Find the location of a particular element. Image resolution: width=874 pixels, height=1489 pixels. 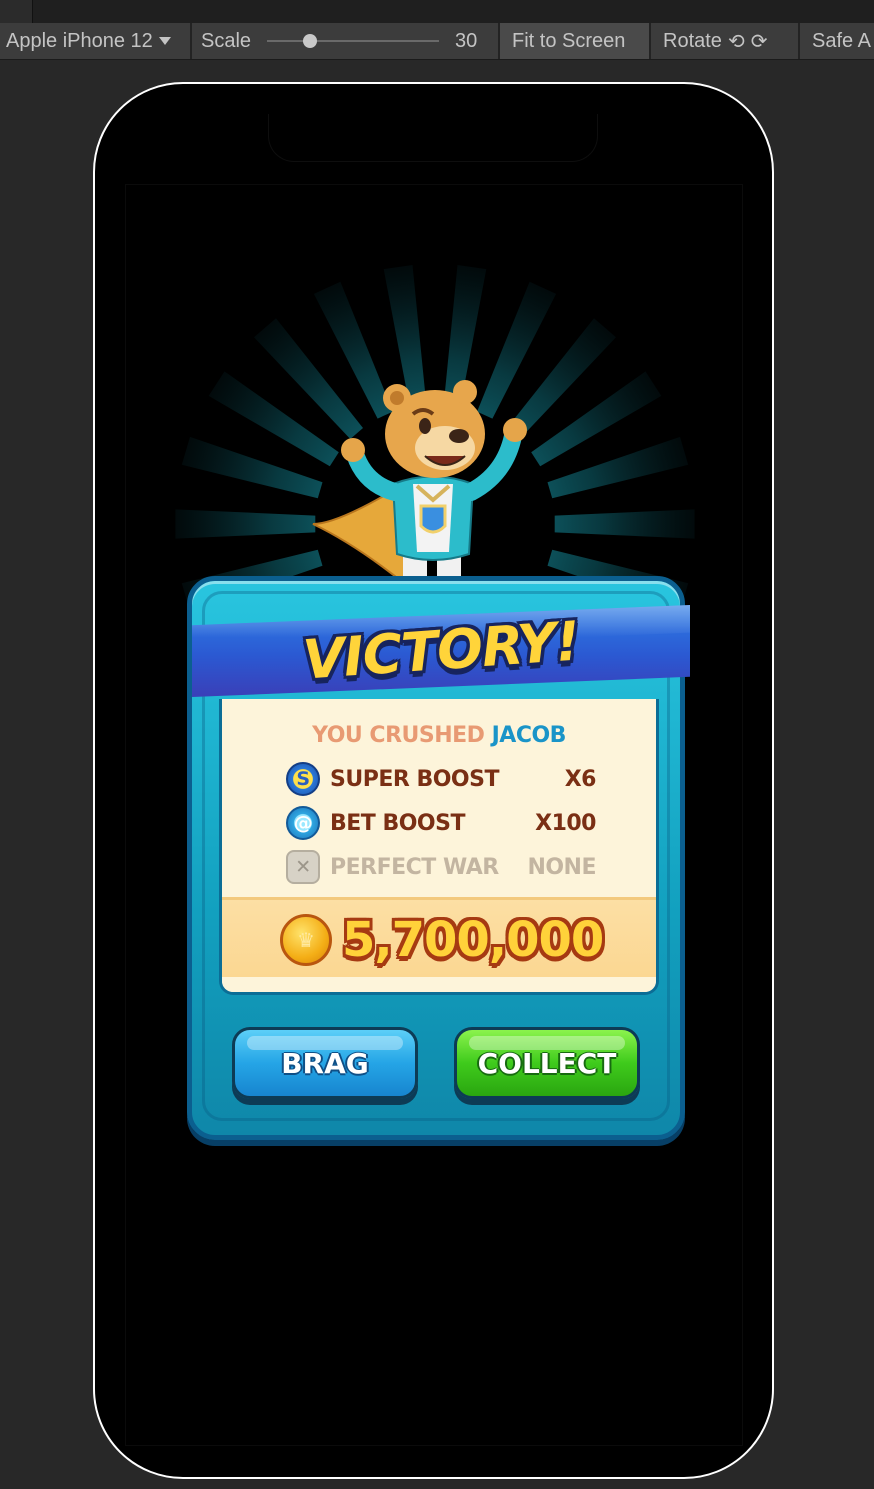

rotate-label: Rotate is located at coordinates (692, 40).